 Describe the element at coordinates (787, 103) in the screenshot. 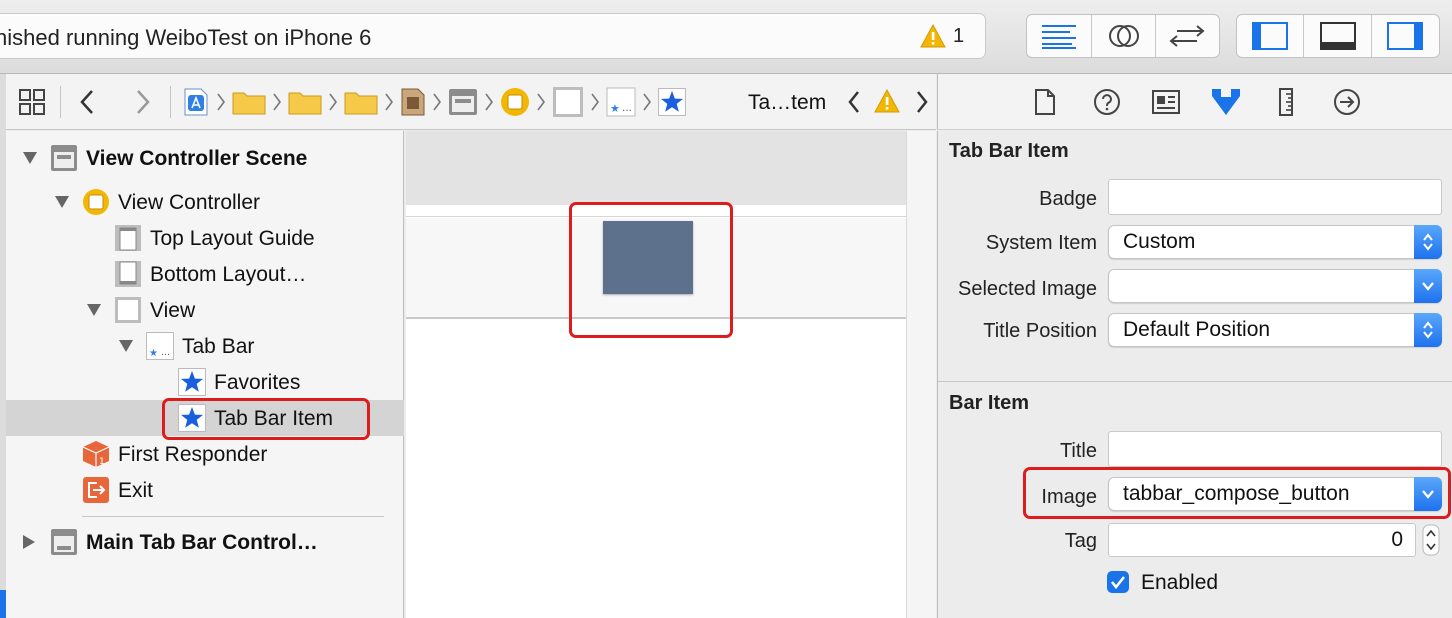

I see `jump-bar-current-item: Ta…tem` at that location.